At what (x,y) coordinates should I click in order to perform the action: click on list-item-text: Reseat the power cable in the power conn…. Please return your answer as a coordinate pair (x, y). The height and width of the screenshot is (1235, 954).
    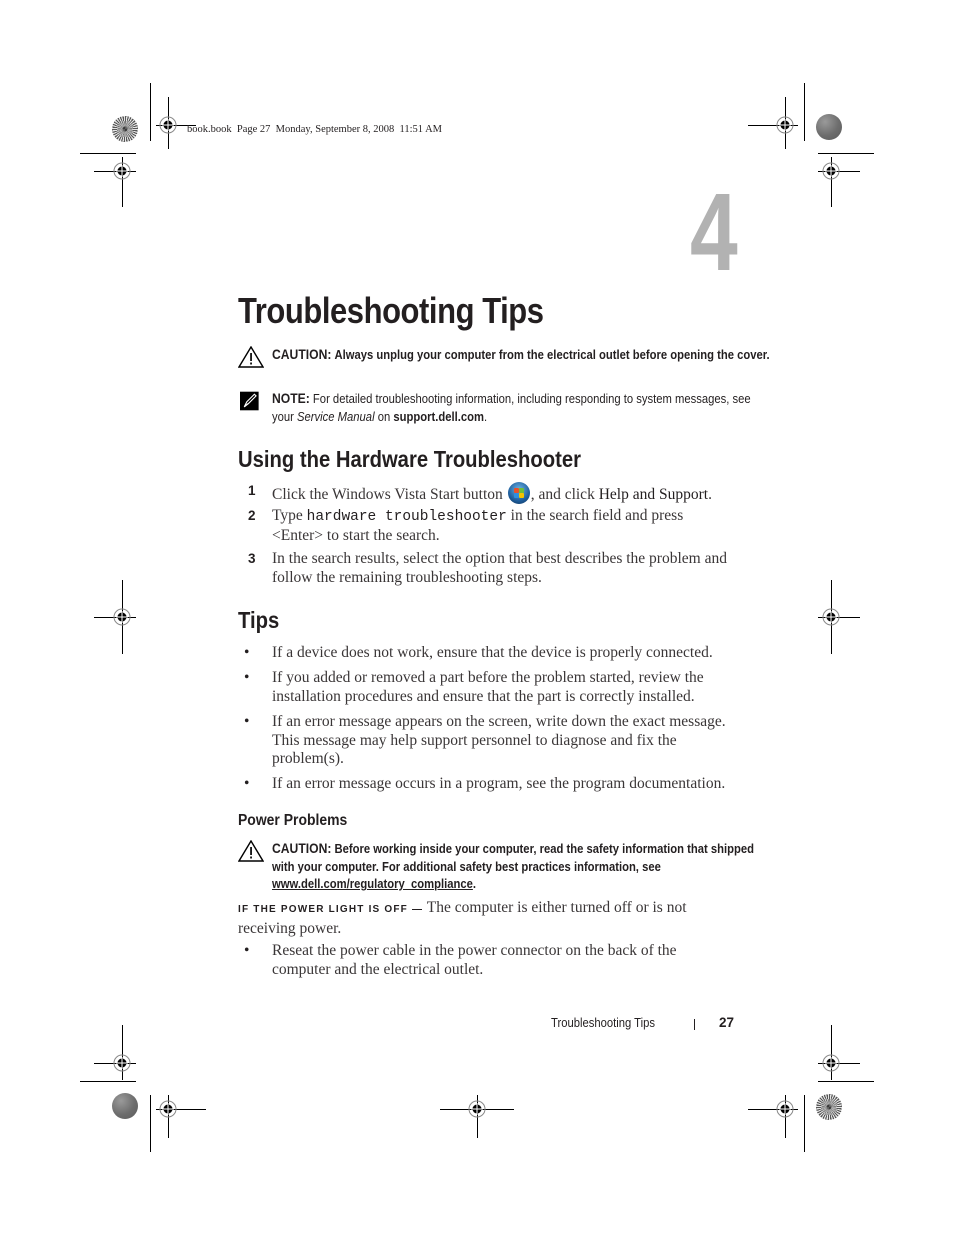
    Looking at the image, I should click on (474, 960).